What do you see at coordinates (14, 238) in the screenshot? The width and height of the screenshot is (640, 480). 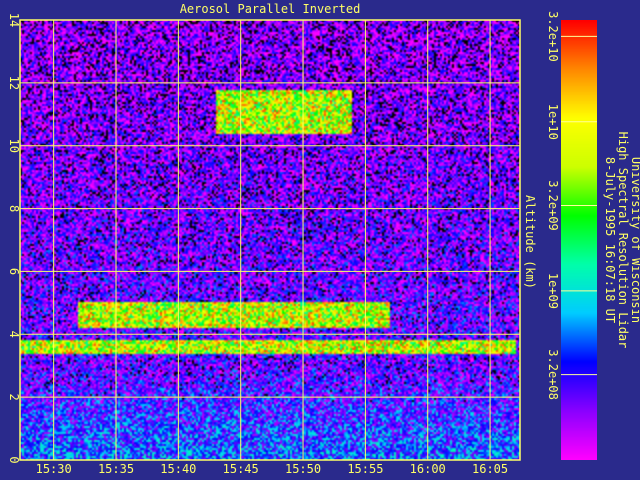 I see `y-axis: 0 2 4 6 8 10 12 14` at bounding box center [14, 238].